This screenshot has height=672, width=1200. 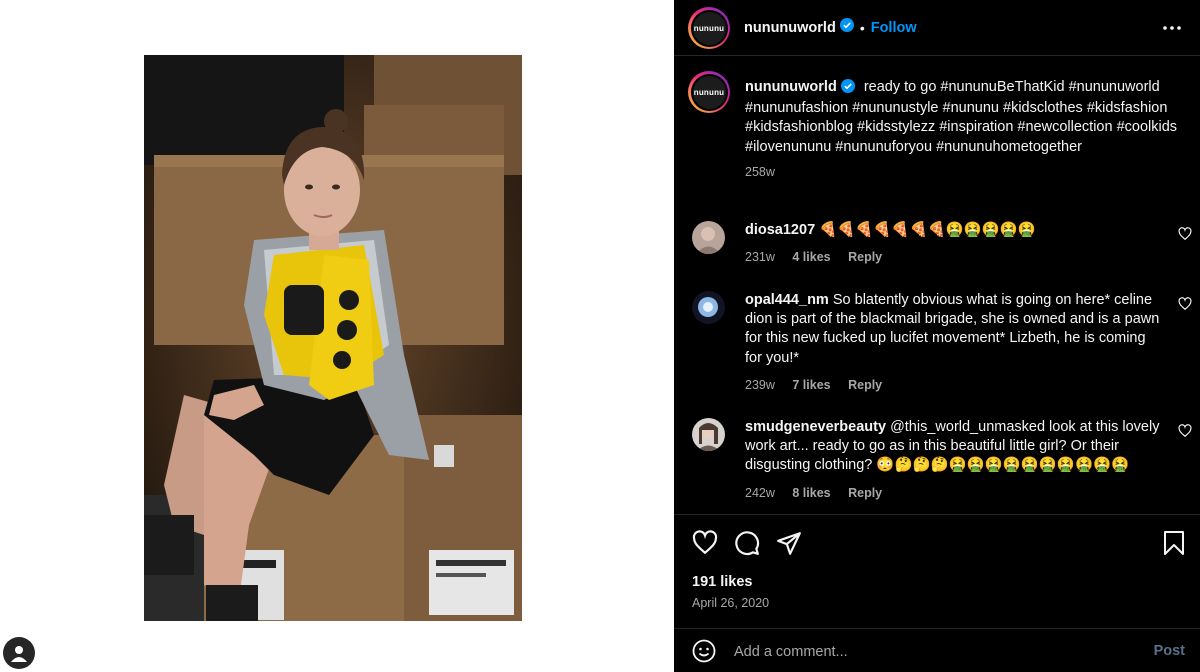 I want to click on caption-age: 258w, so click(x=760, y=172).